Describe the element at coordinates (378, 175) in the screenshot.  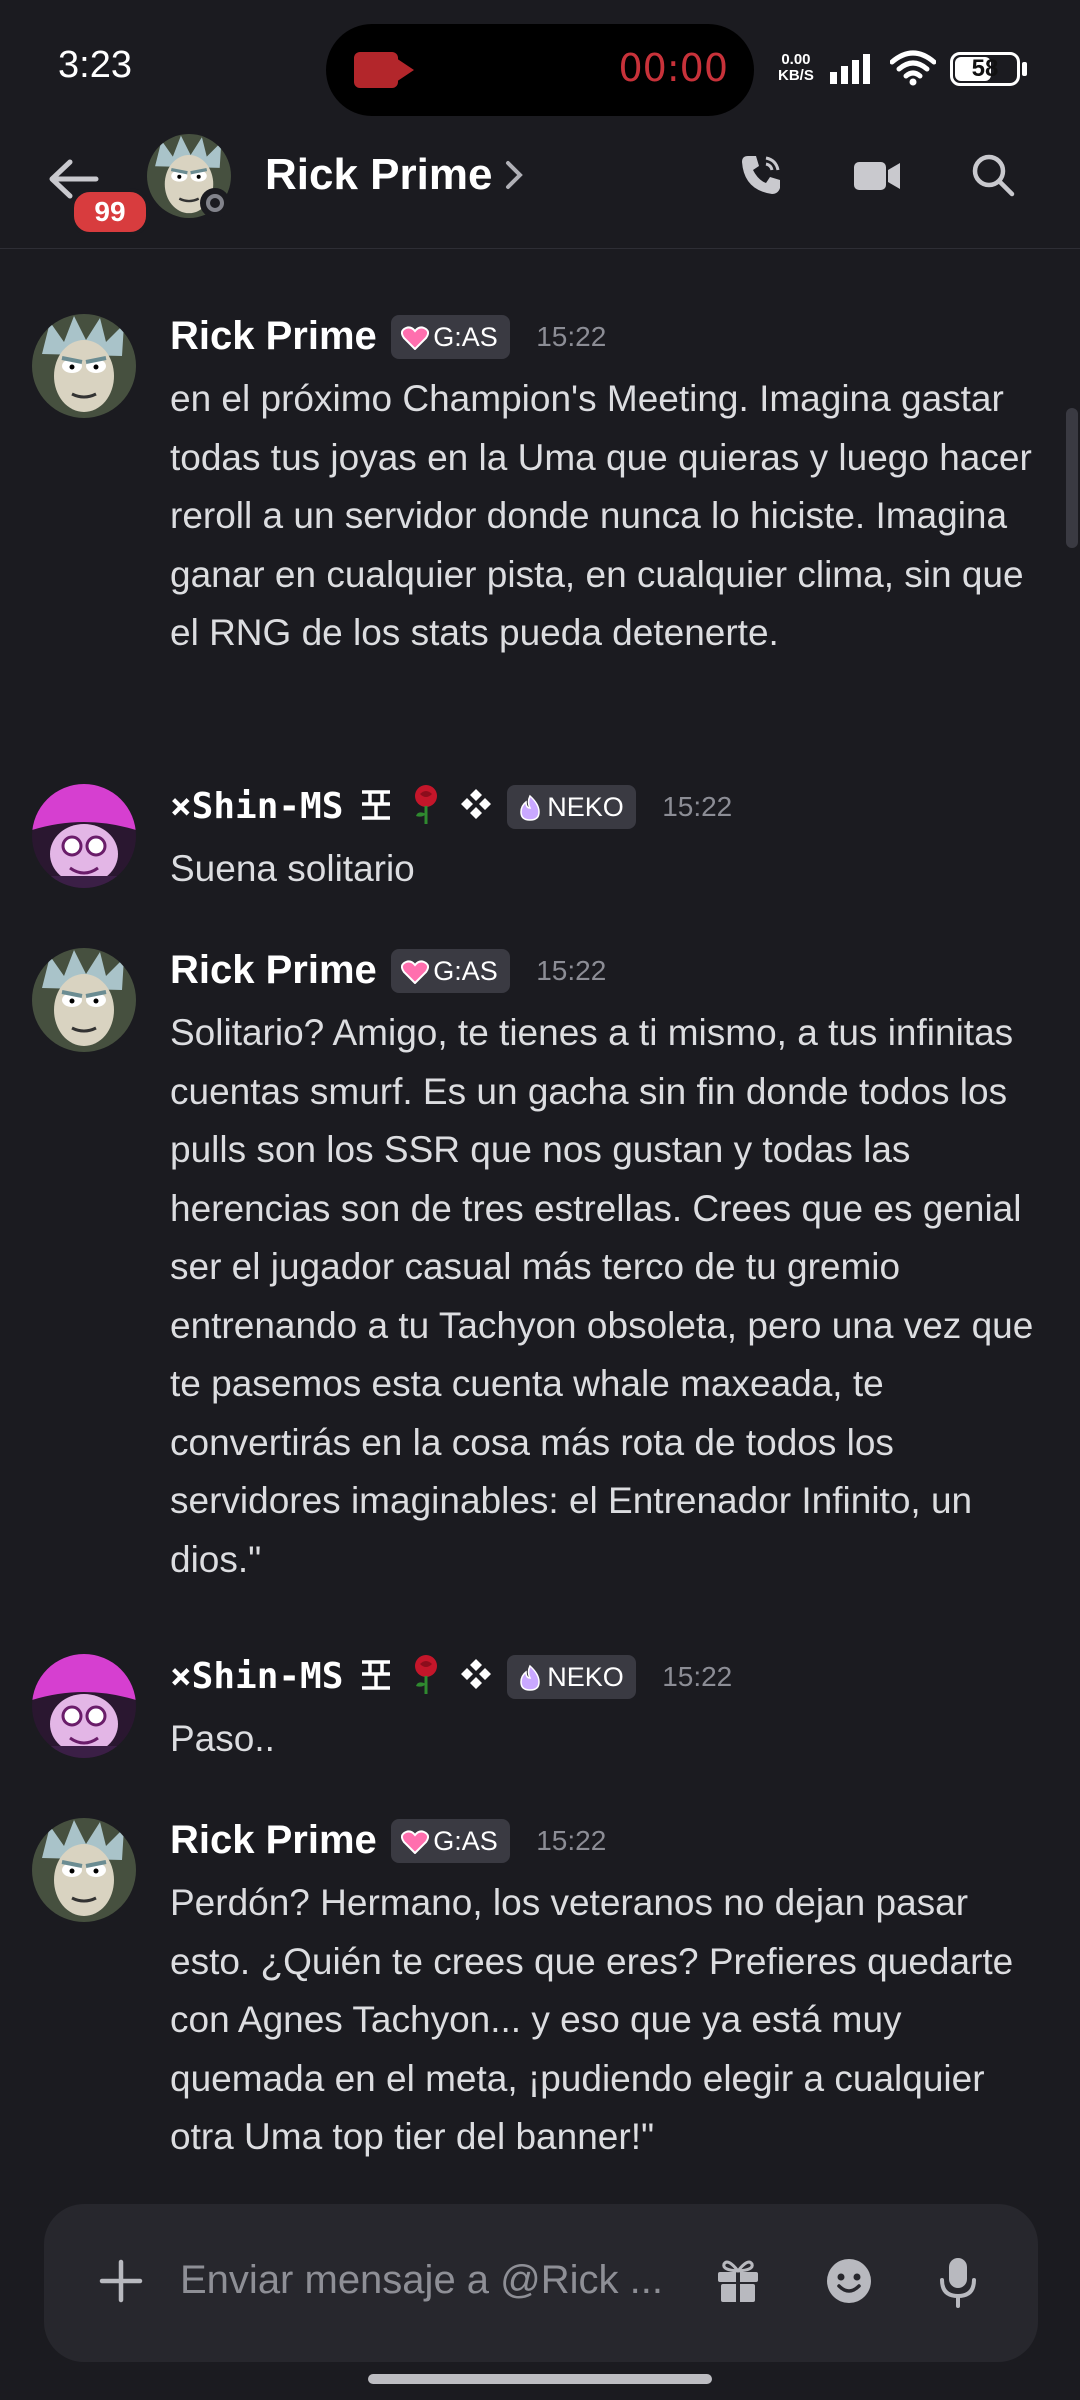
I see `contact-name: Rick Prime` at that location.